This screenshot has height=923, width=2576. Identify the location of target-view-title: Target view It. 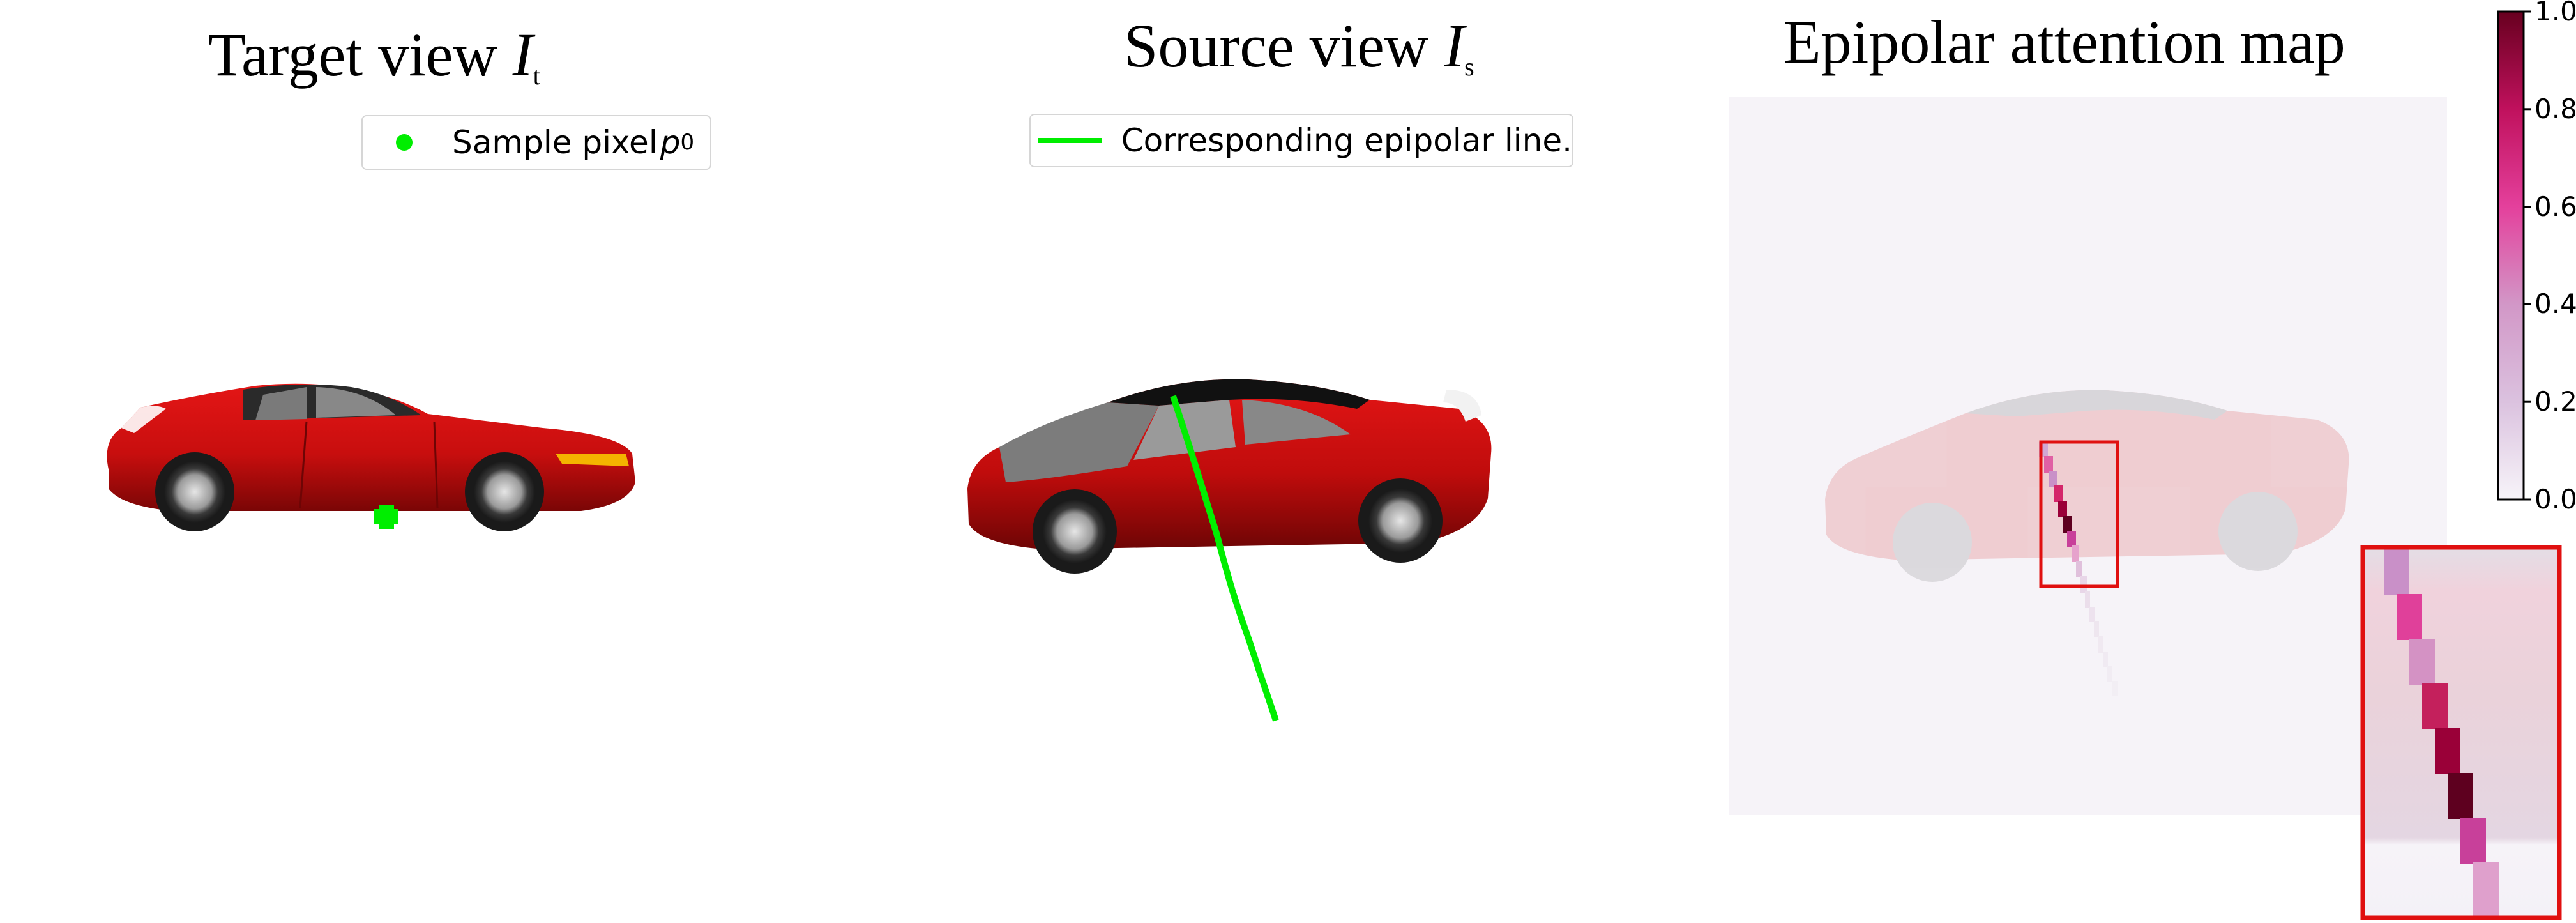
(374, 56).